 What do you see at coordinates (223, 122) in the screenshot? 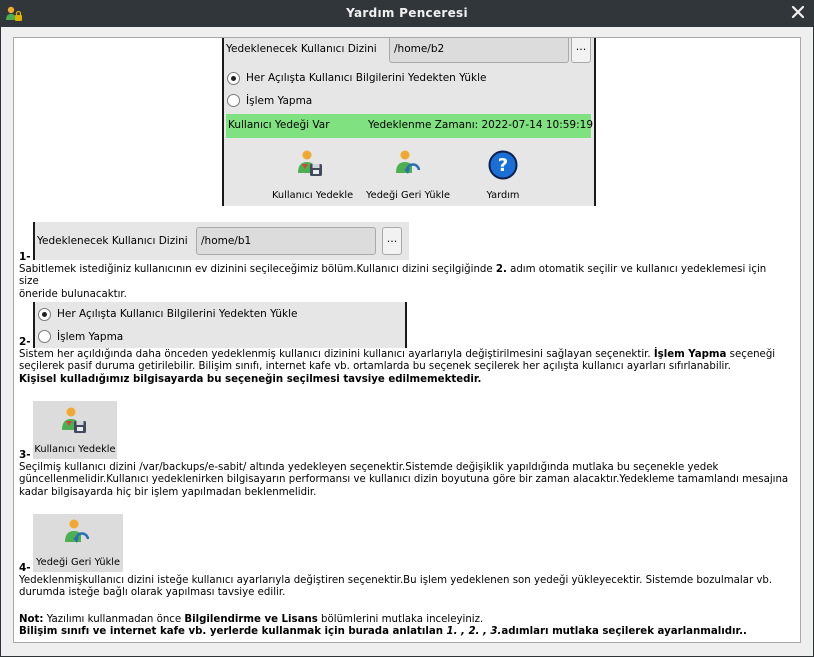
I see `panel-border-left` at bounding box center [223, 122].